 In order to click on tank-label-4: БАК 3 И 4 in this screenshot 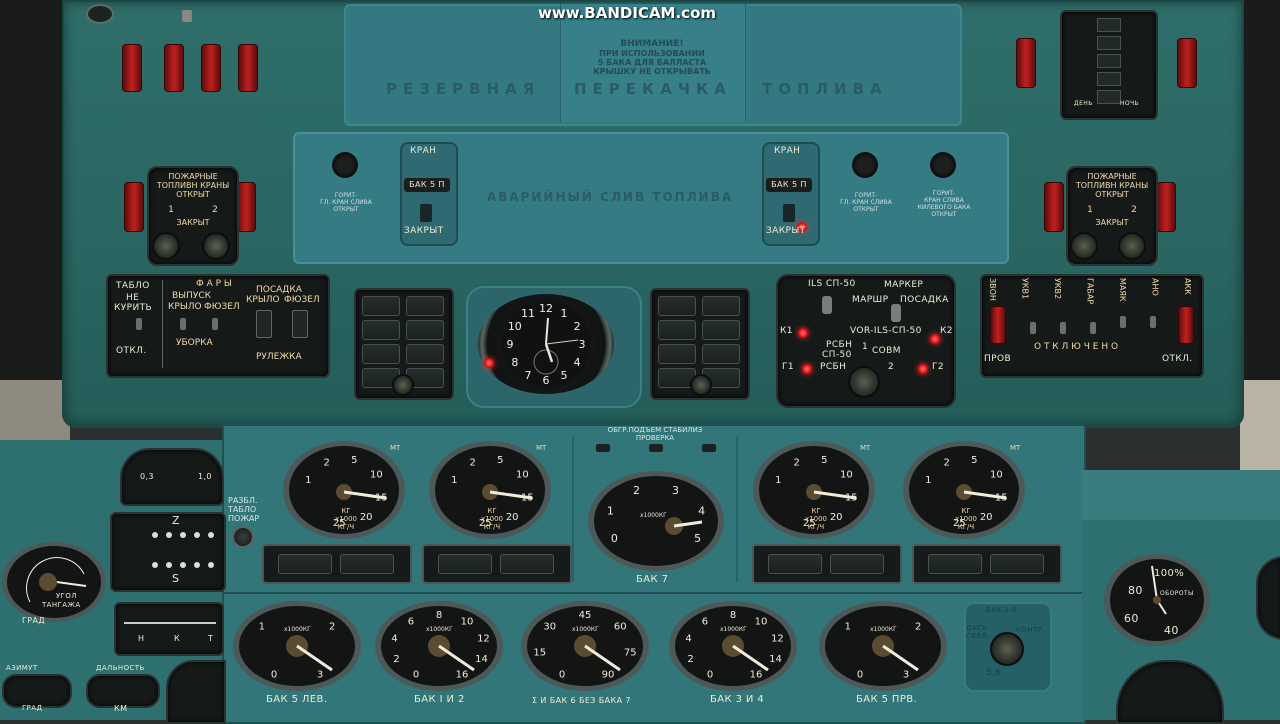, I will do `click(737, 699)`.